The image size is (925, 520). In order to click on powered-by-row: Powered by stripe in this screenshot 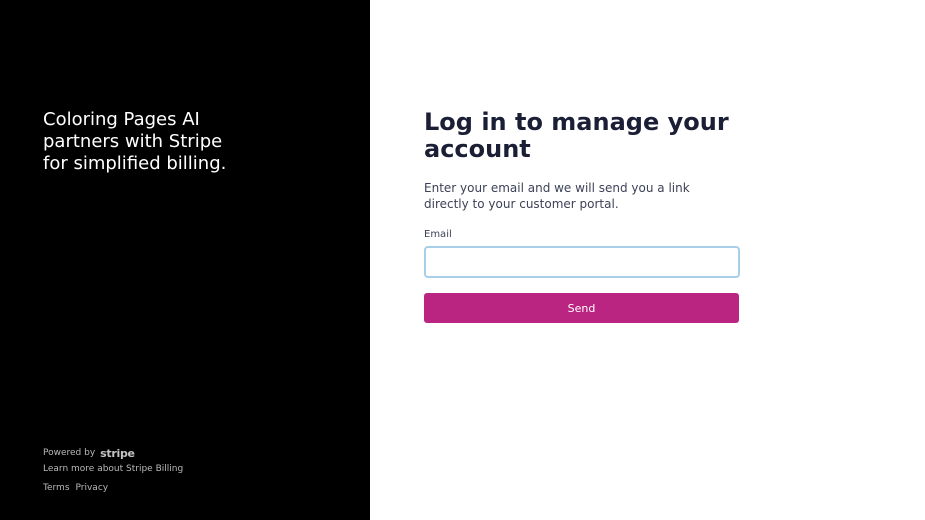, I will do `click(113, 453)`.